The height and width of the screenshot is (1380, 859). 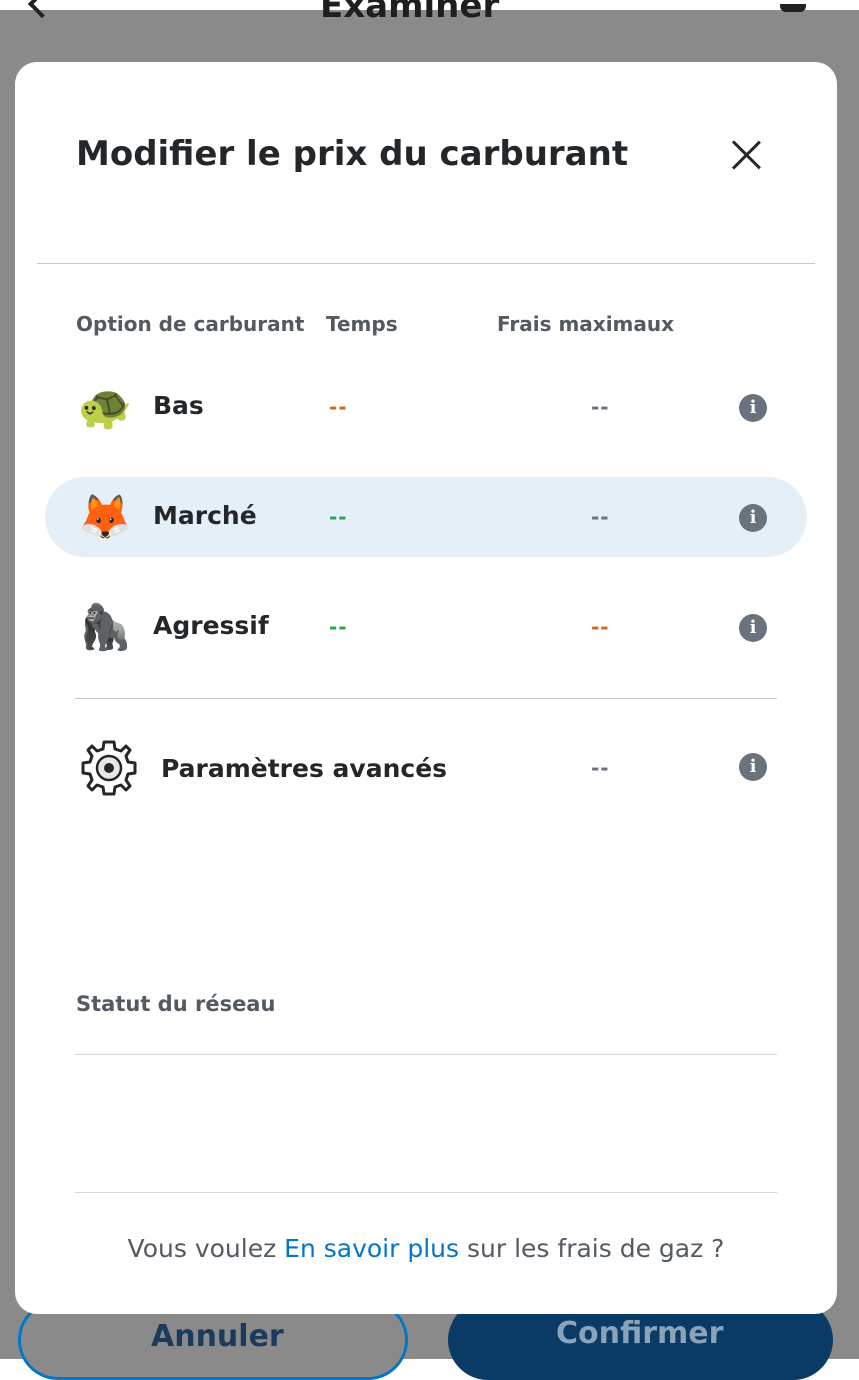 I want to click on gear-icon, so click(x=109, y=768).